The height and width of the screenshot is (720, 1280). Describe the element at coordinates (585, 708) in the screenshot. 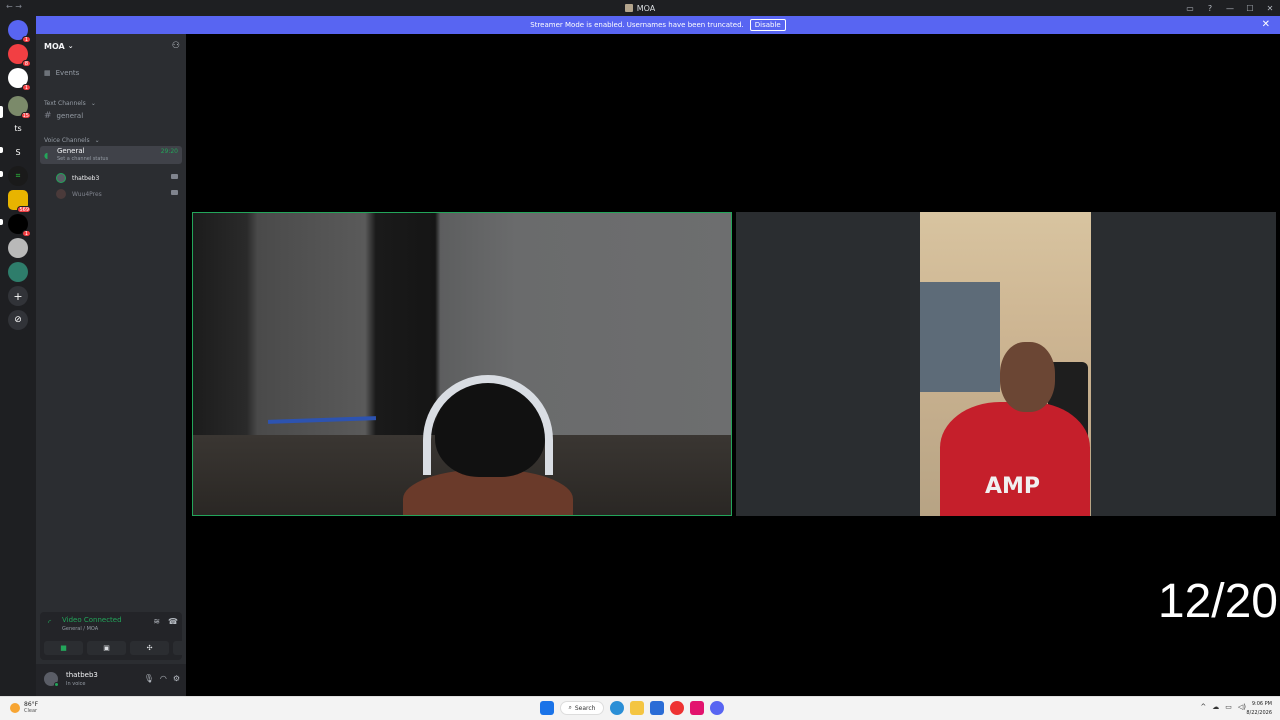

I see `search-label: Search` at that location.